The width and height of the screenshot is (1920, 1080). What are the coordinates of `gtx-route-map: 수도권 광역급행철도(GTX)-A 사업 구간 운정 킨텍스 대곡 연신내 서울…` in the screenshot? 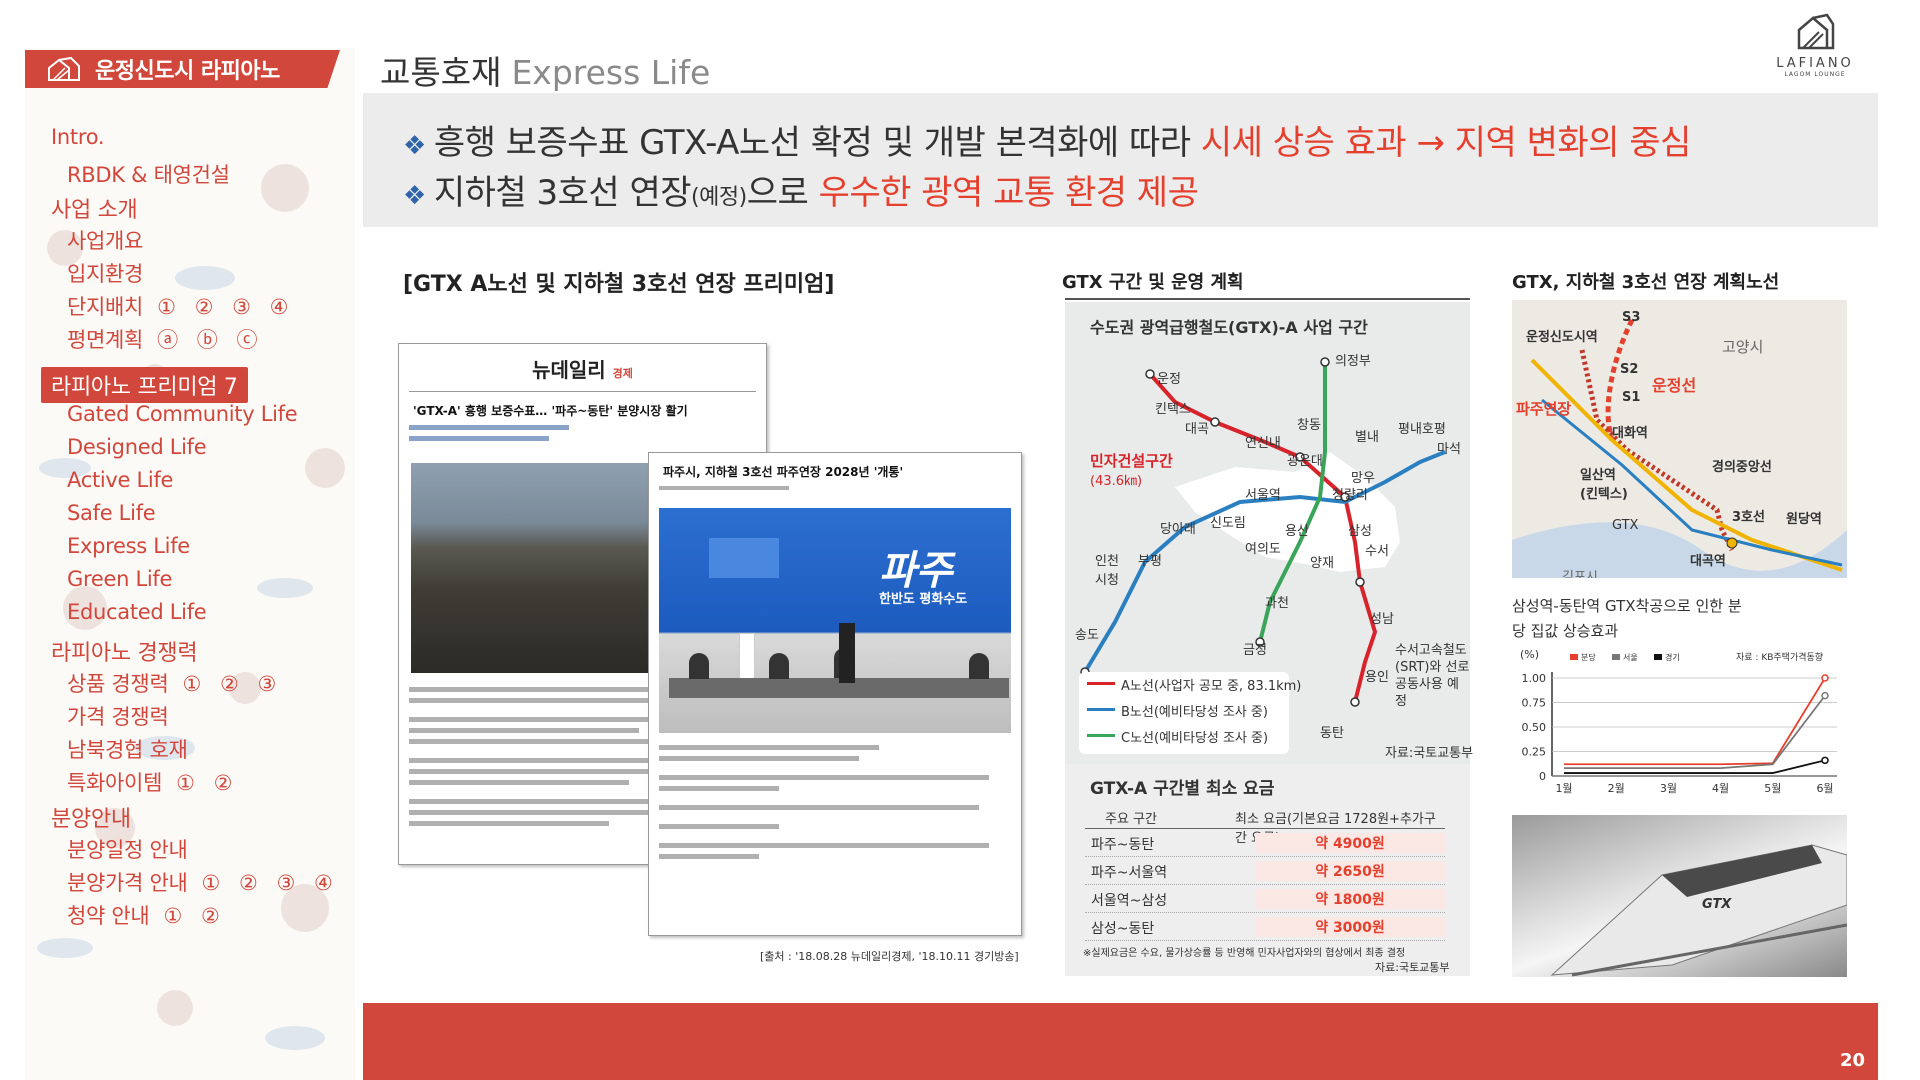 It's located at (1269, 533).